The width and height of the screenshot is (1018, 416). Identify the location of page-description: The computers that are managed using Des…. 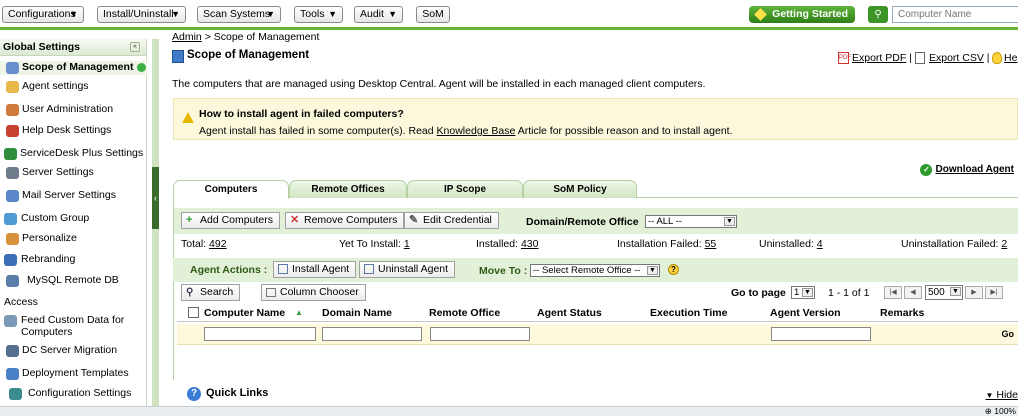
(439, 84).